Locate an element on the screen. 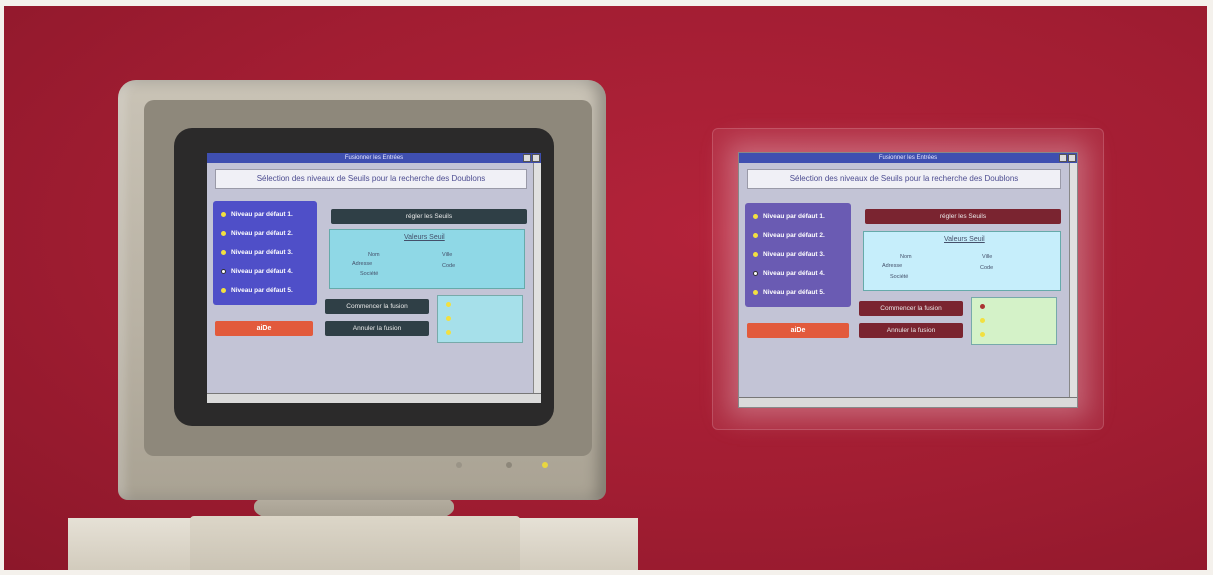 This screenshot has height=575, width=1213. power-led-icon is located at coordinates (545, 465).